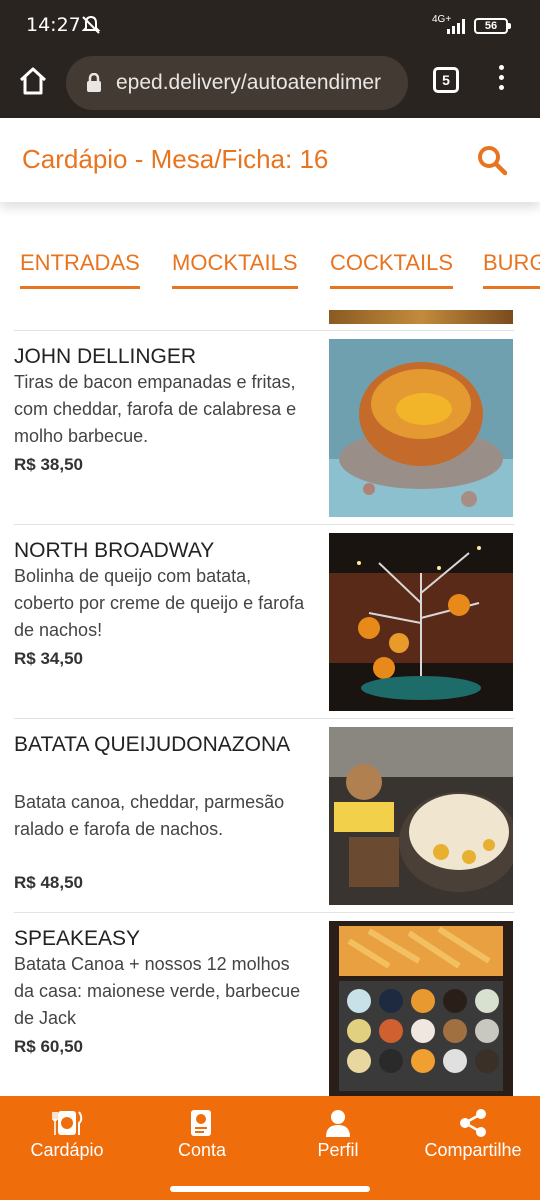 This screenshot has width=540, height=1200. Describe the element at coordinates (338, 1123) in the screenshot. I see `user-icon` at that location.